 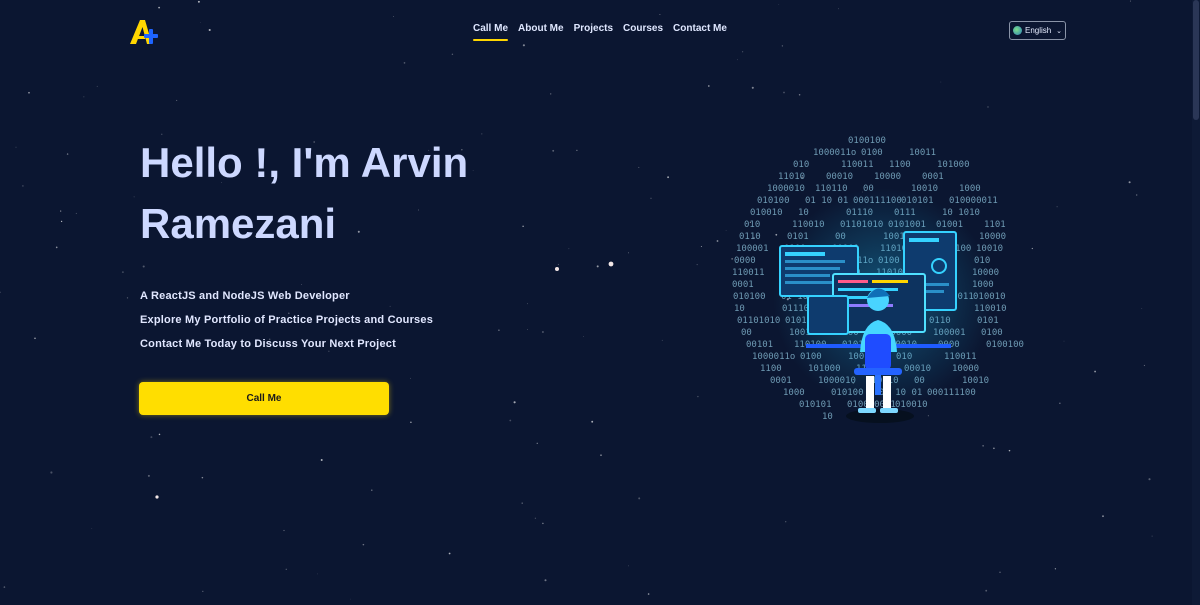 What do you see at coordinates (700, 28) in the screenshot?
I see `nav-contact-me: Contact Me` at bounding box center [700, 28].